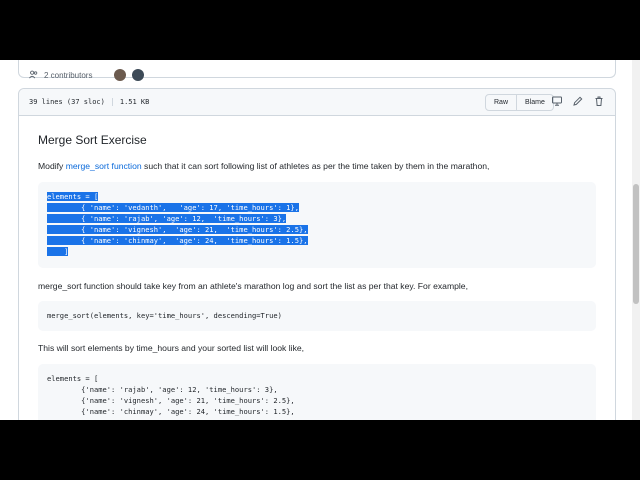  Describe the element at coordinates (535, 102) in the screenshot. I see `blame-button: Blame` at that location.